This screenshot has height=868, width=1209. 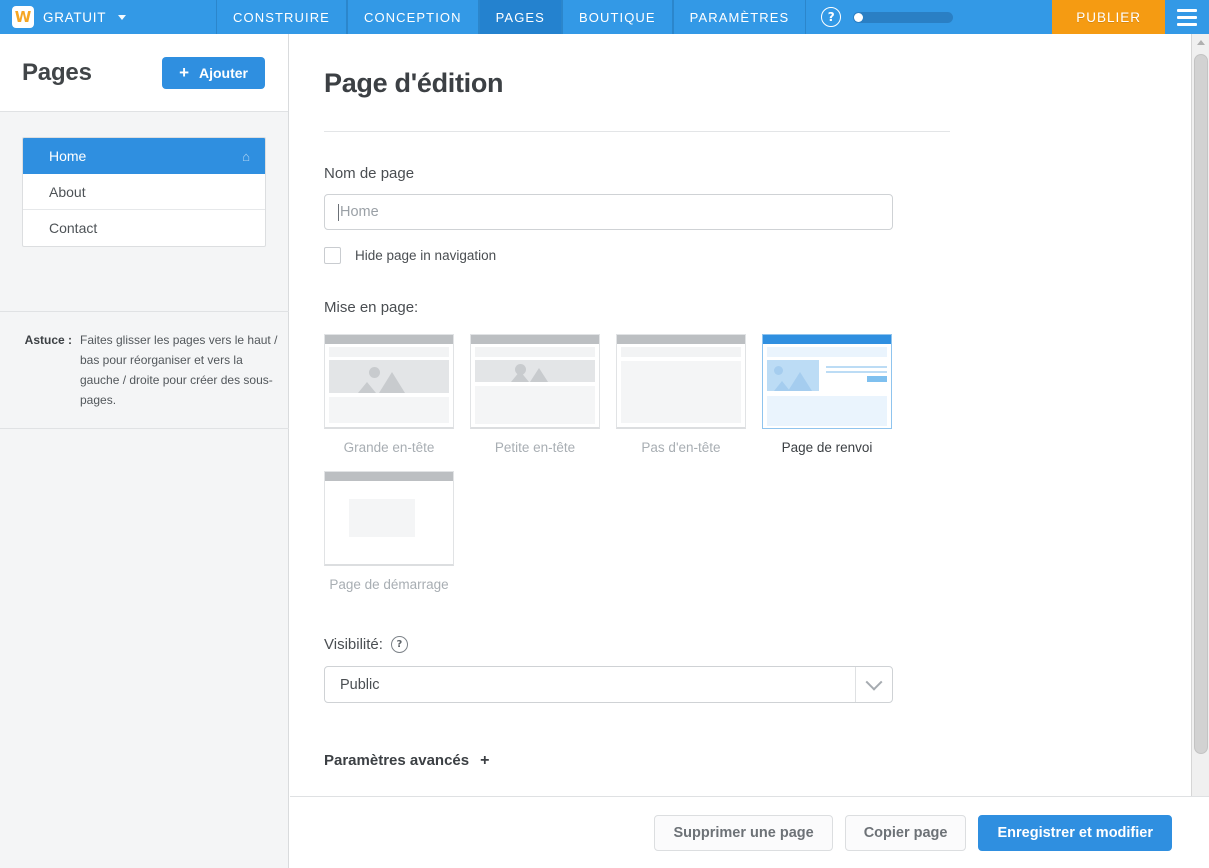 I want to click on tab-conception: CONCEPTION, so click(x=412, y=17).